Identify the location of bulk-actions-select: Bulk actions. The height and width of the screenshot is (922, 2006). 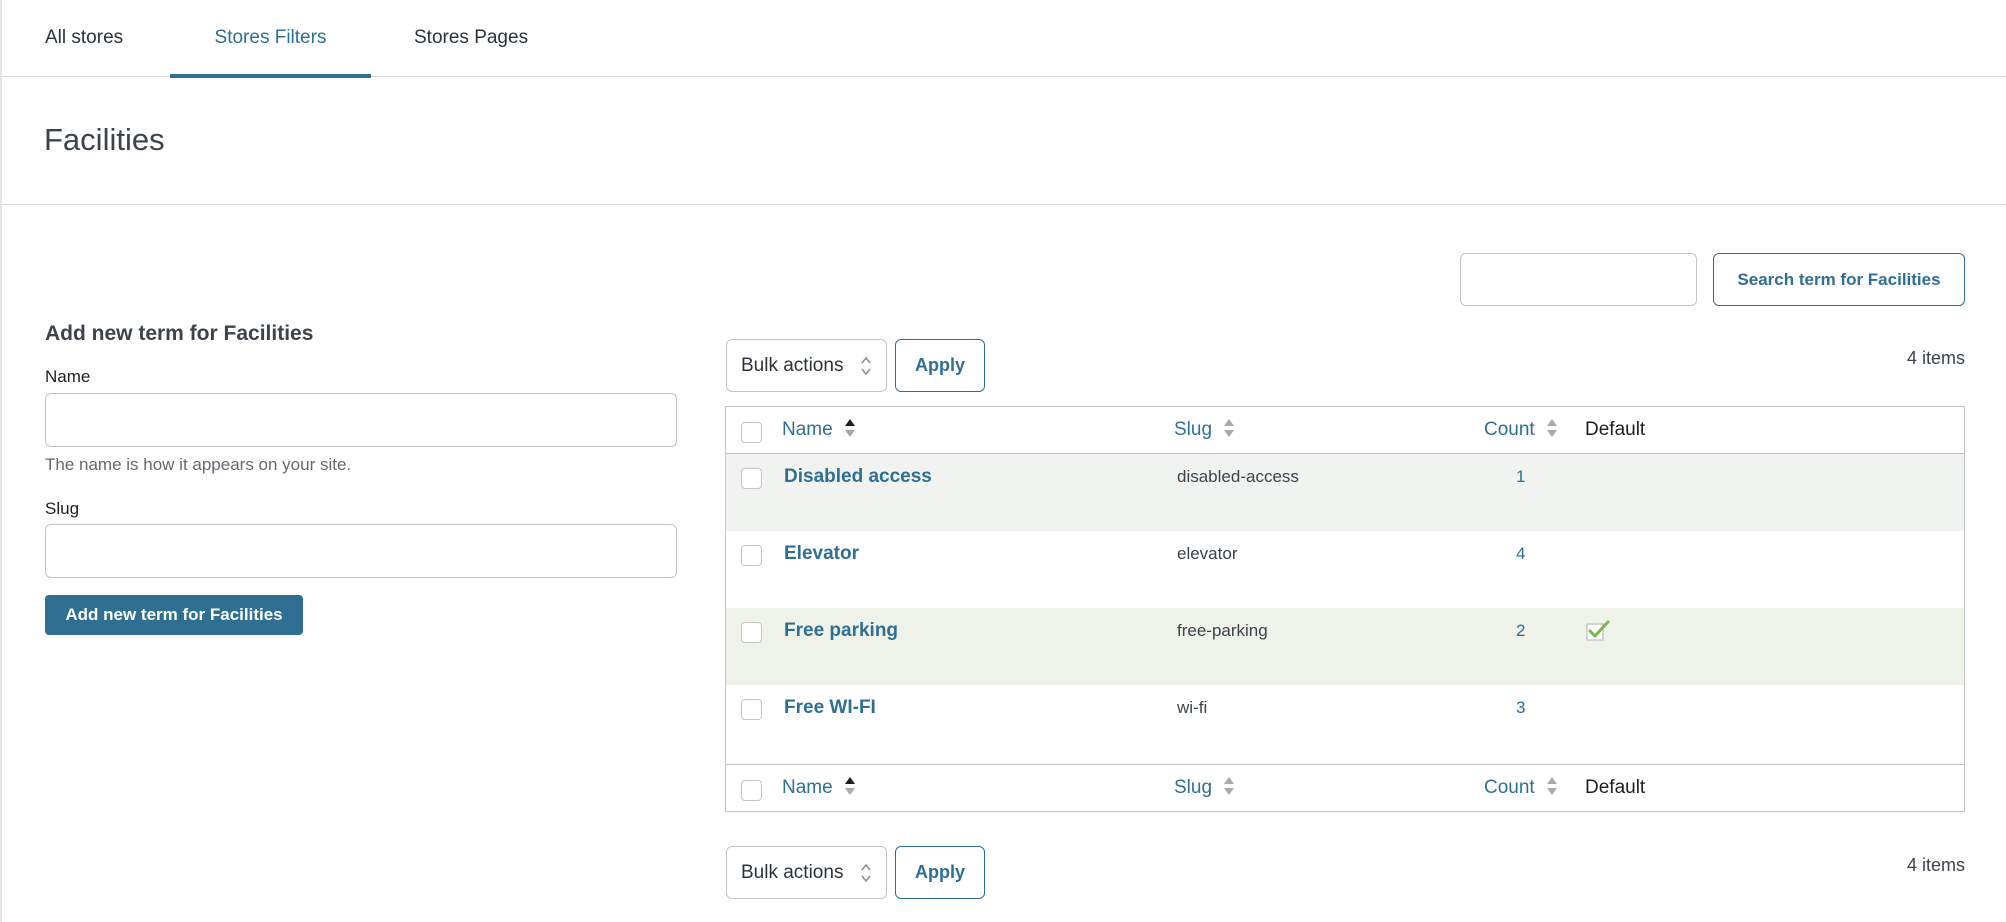
(806, 365).